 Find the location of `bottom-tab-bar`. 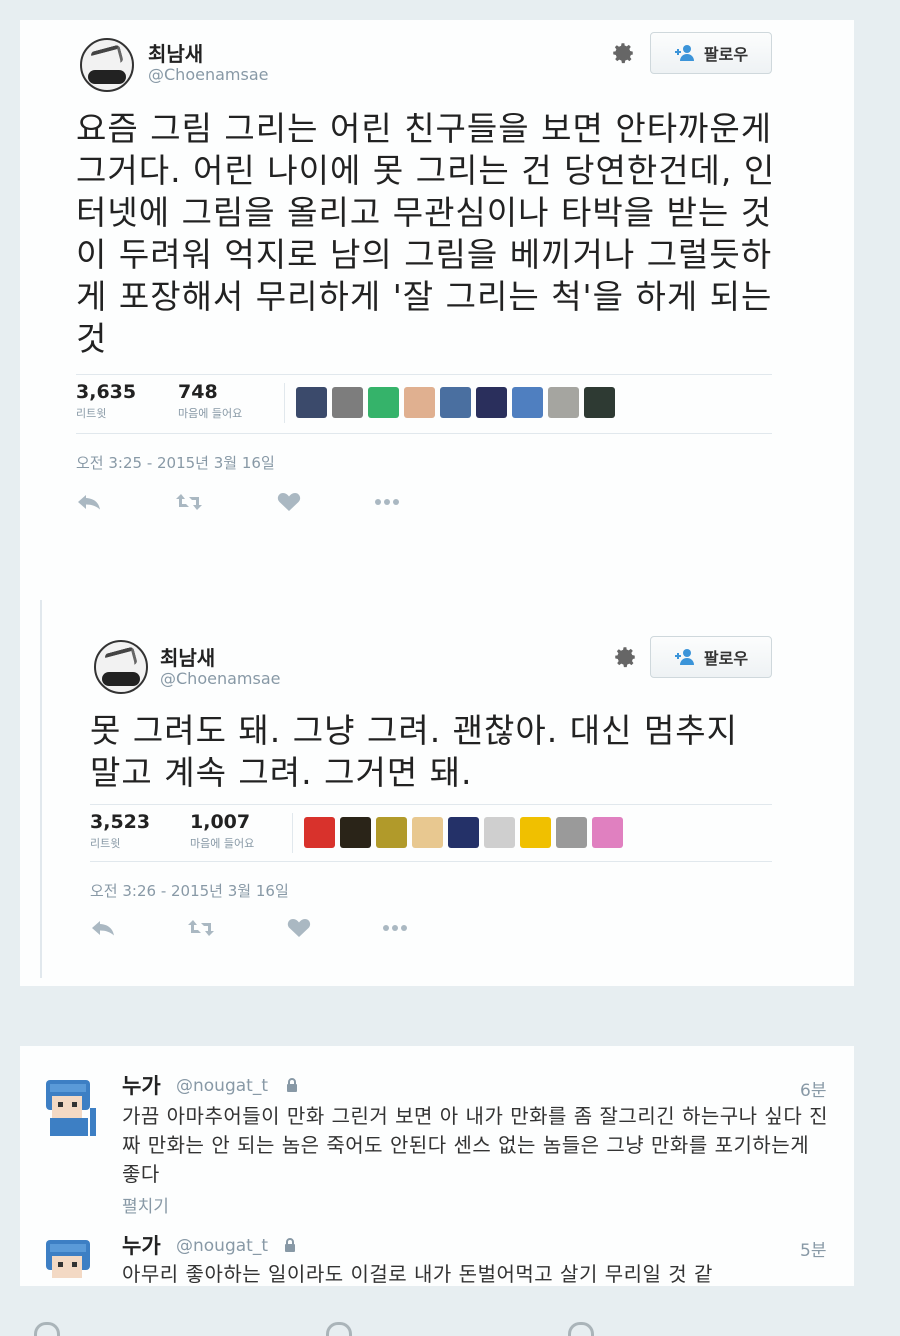

bottom-tab-bar is located at coordinates (450, 1326).